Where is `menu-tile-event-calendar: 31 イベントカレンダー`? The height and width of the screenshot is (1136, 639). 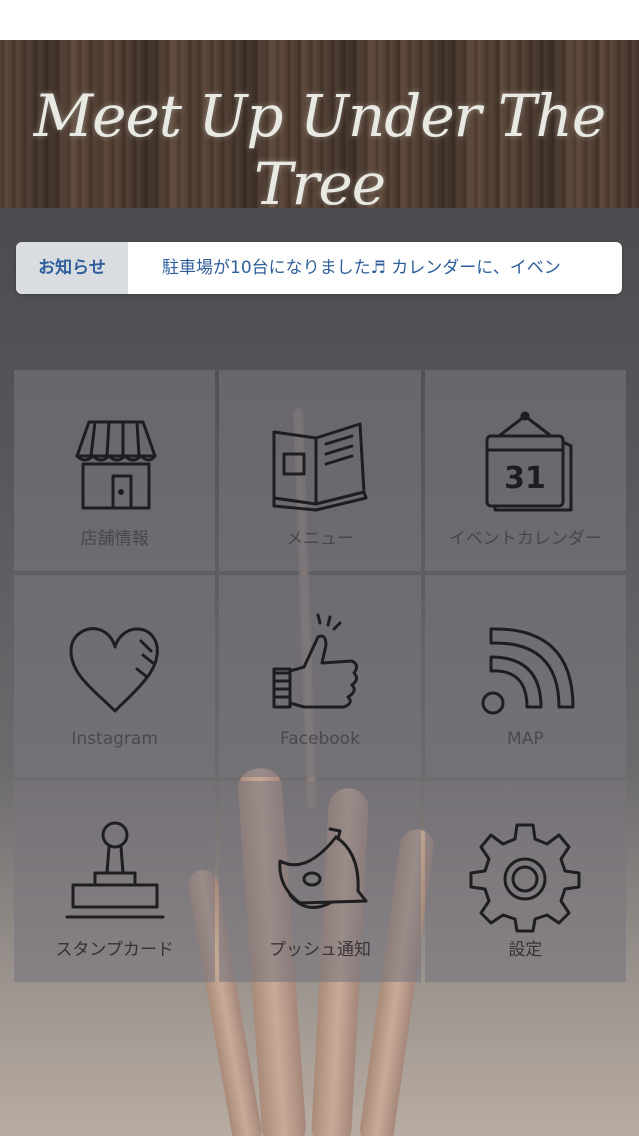
menu-tile-event-calendar: 31 イベントカレンダー is located at coordinates (525, 471).